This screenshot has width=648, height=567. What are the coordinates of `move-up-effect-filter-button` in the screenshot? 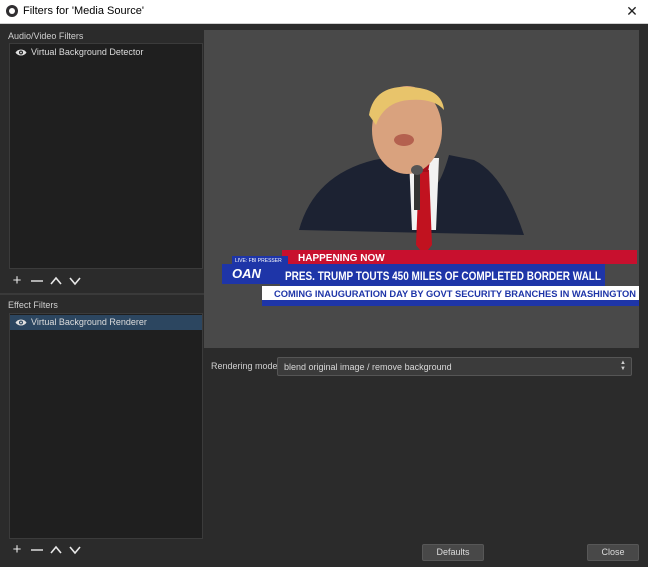 It's located at (56, 550).